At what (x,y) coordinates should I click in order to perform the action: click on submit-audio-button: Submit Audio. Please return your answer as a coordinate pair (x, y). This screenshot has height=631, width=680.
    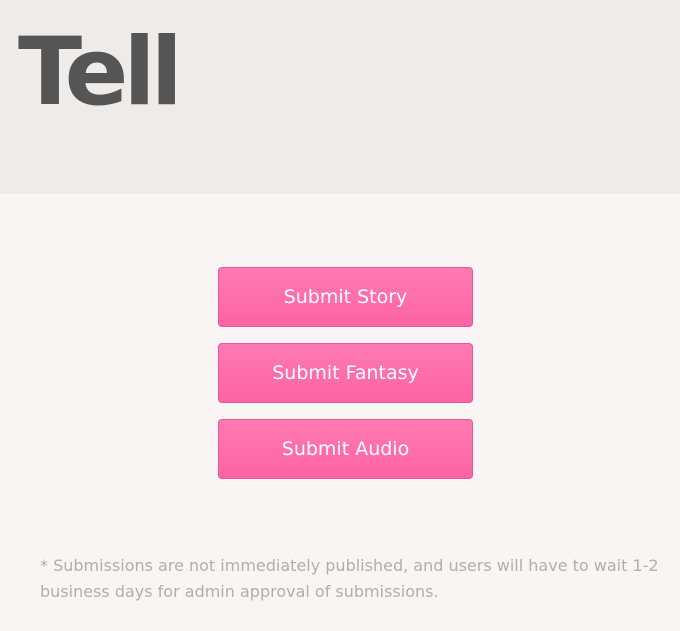
    Looking at the image, I should click on (345, 449).